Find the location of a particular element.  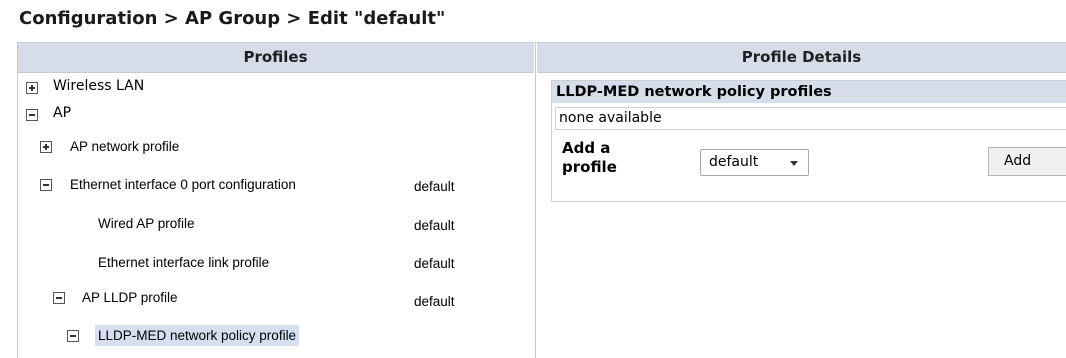

column-divider is located at coordinates (535, 200).